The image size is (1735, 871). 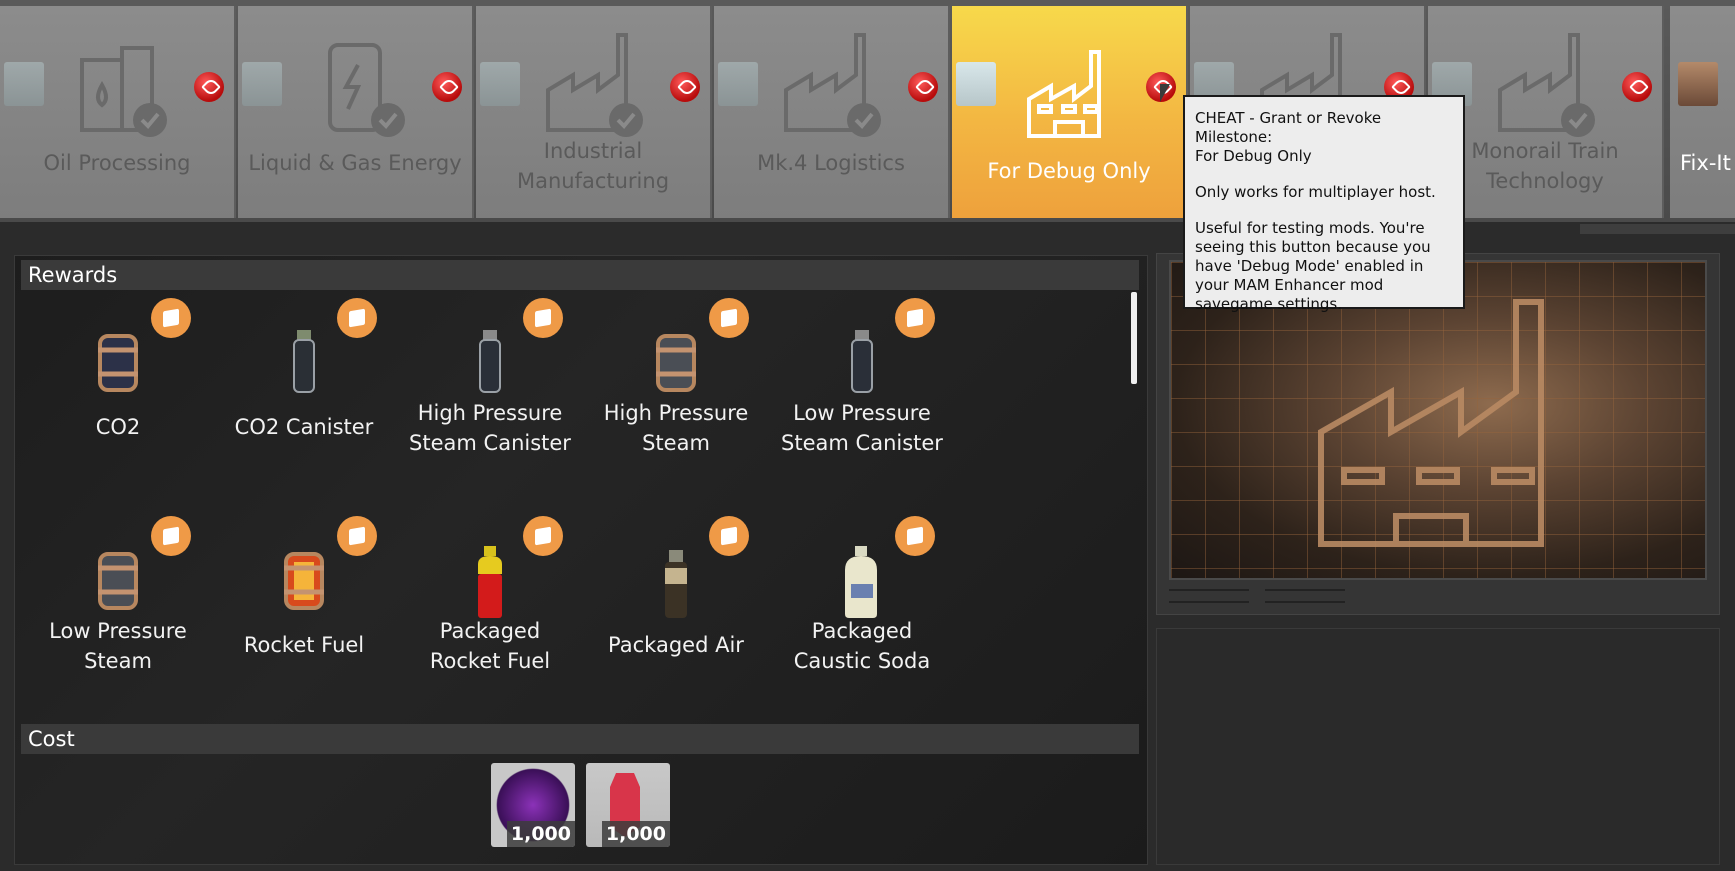 What do you see at coordinates (862, 428) in the screenshot?
I see `reward-label: Low Pressure Steam Canister` at bounding box center [862, 428].